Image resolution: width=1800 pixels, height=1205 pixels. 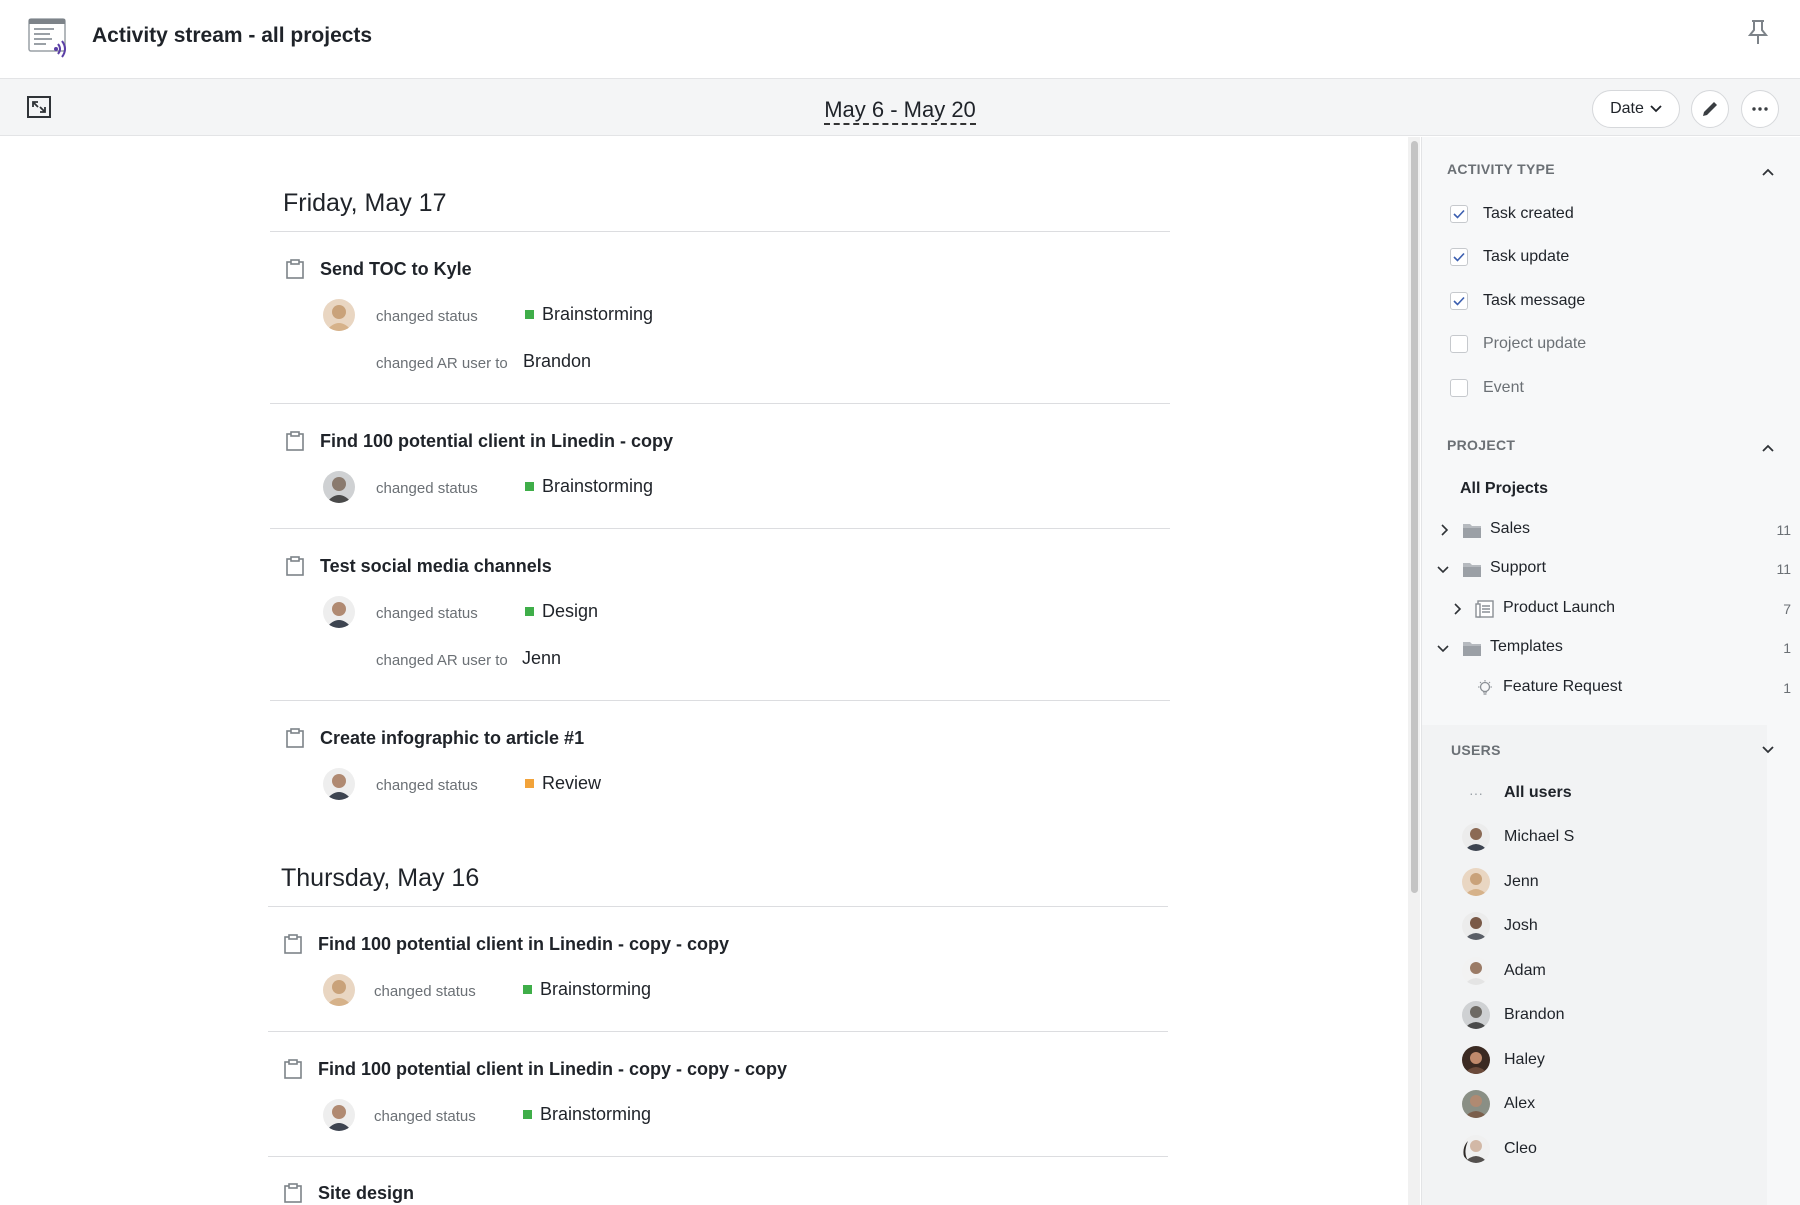 I want to click on project-item-support: Support 11, so click(x=1611, y=570).